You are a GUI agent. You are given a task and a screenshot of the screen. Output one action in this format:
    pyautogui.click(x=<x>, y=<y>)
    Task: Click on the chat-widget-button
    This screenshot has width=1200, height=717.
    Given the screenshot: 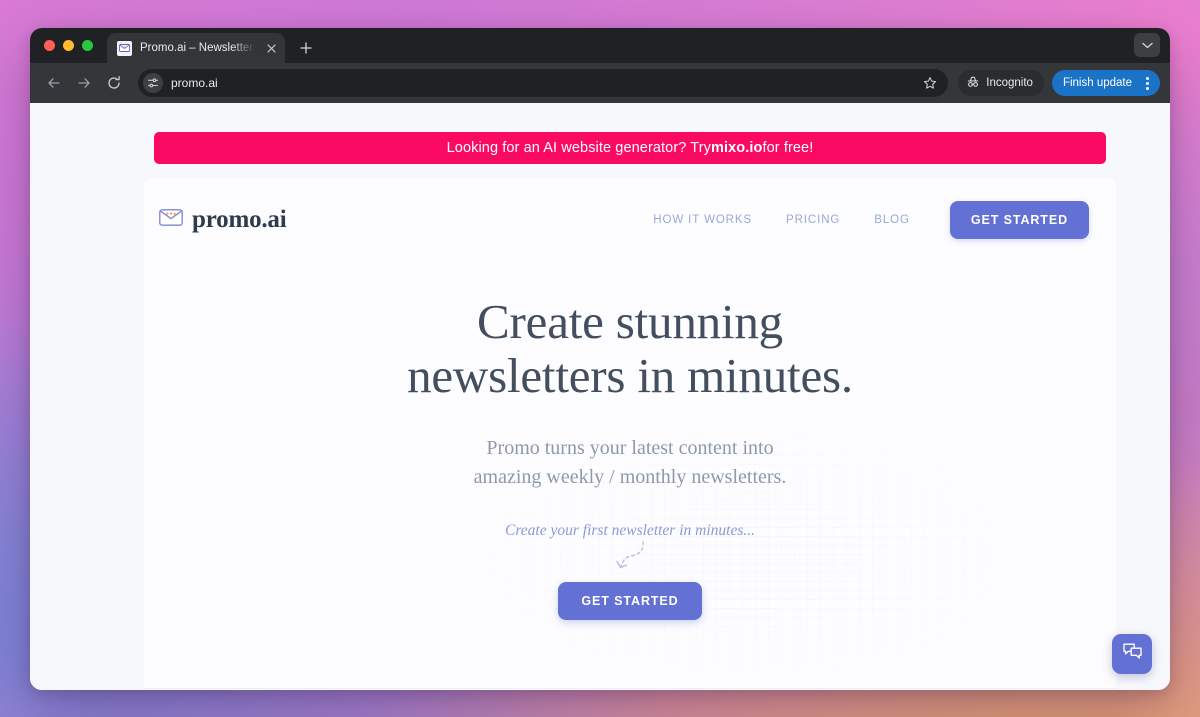 What is the action you would take?
    pyautogui.click(x=1132, y=654)
    